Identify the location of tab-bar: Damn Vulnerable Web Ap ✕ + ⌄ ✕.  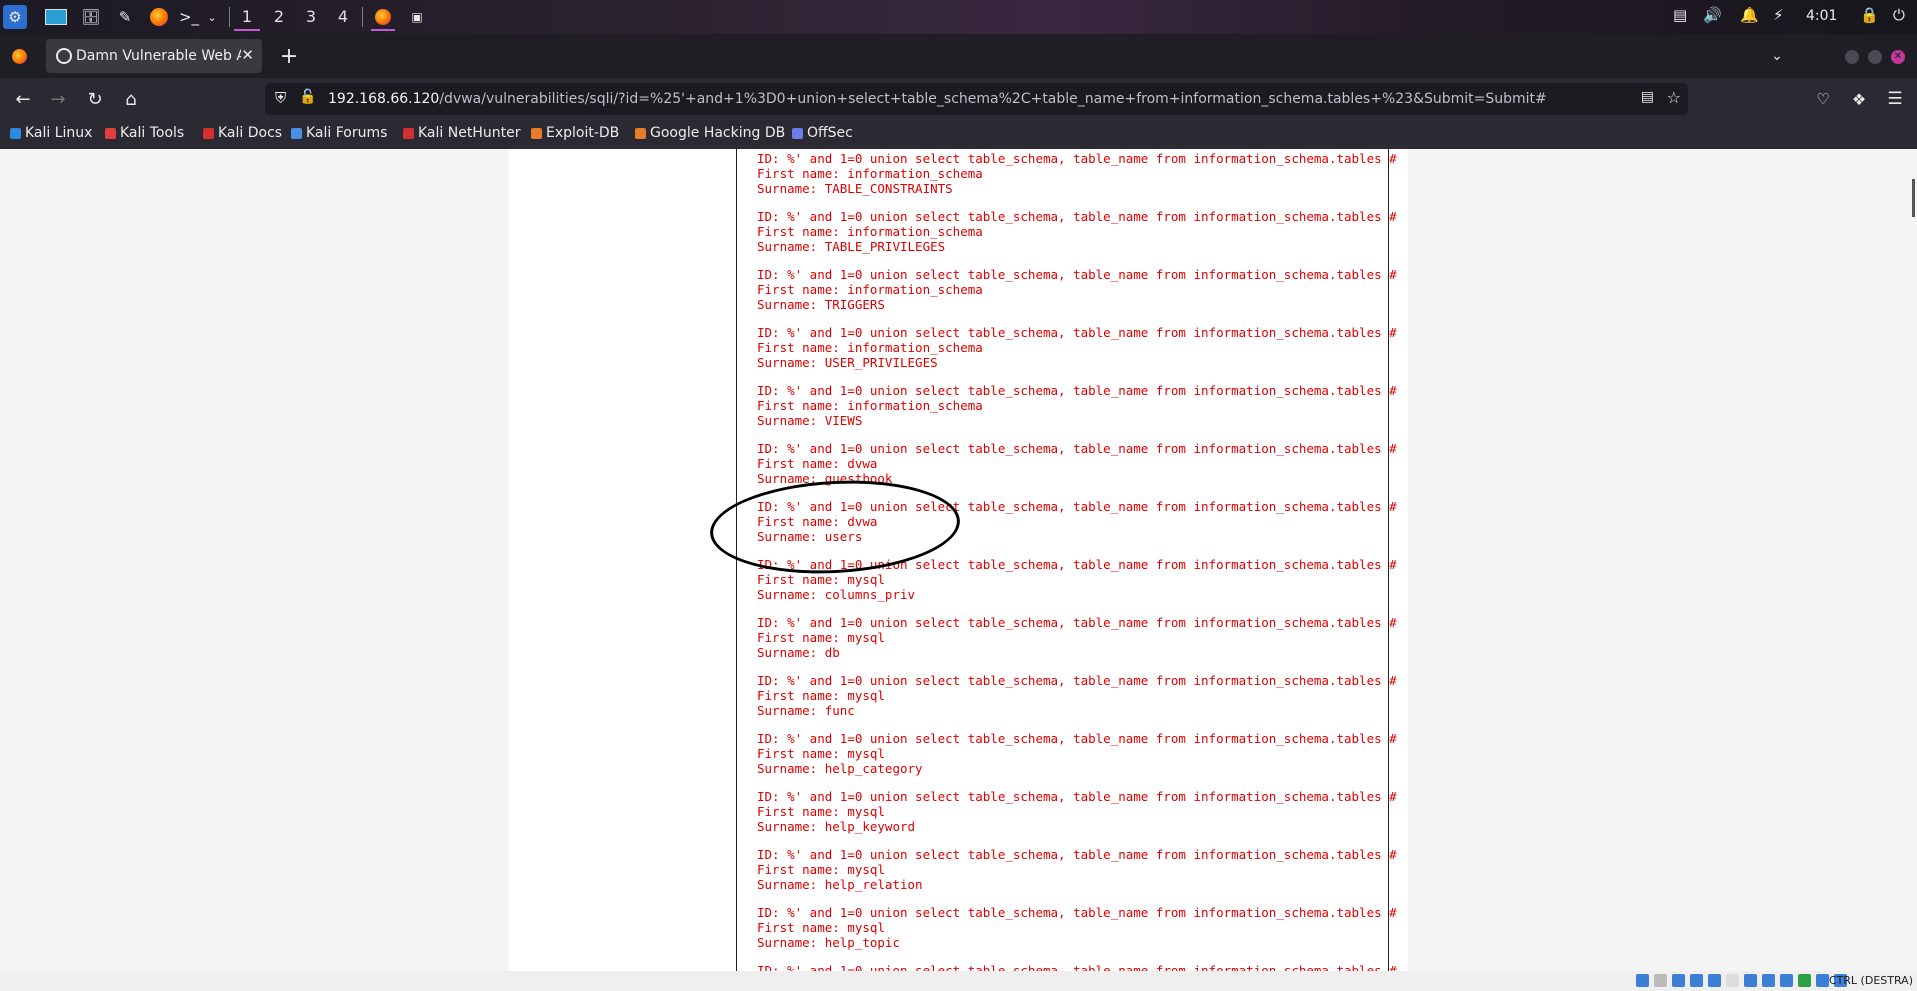
(958, 56).